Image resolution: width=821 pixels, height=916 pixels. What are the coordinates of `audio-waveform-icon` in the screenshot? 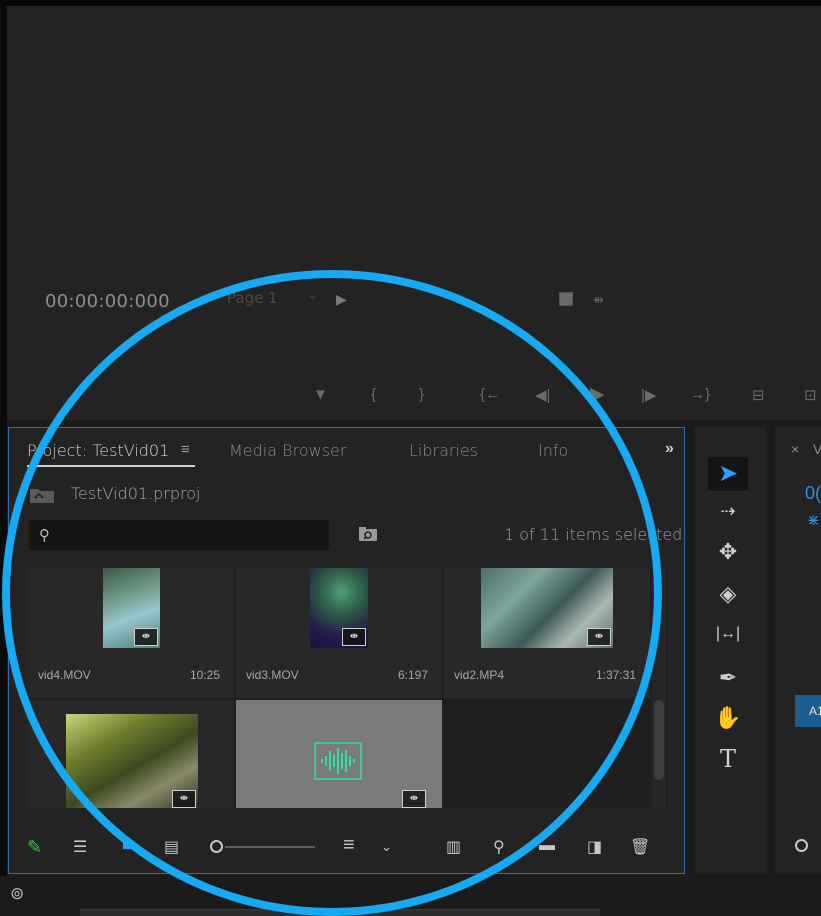 It's located at (338, 761).